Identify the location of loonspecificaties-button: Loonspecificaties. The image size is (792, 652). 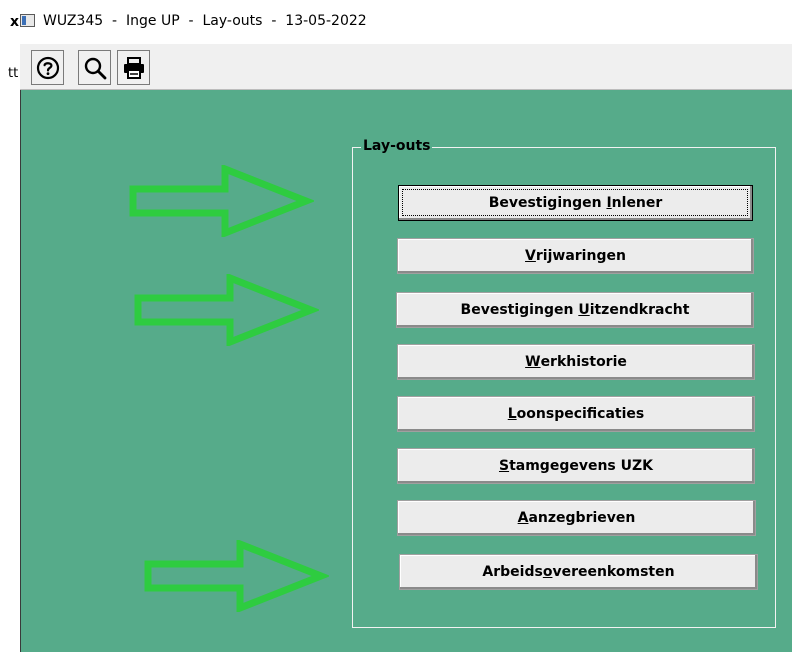
(576, 414).